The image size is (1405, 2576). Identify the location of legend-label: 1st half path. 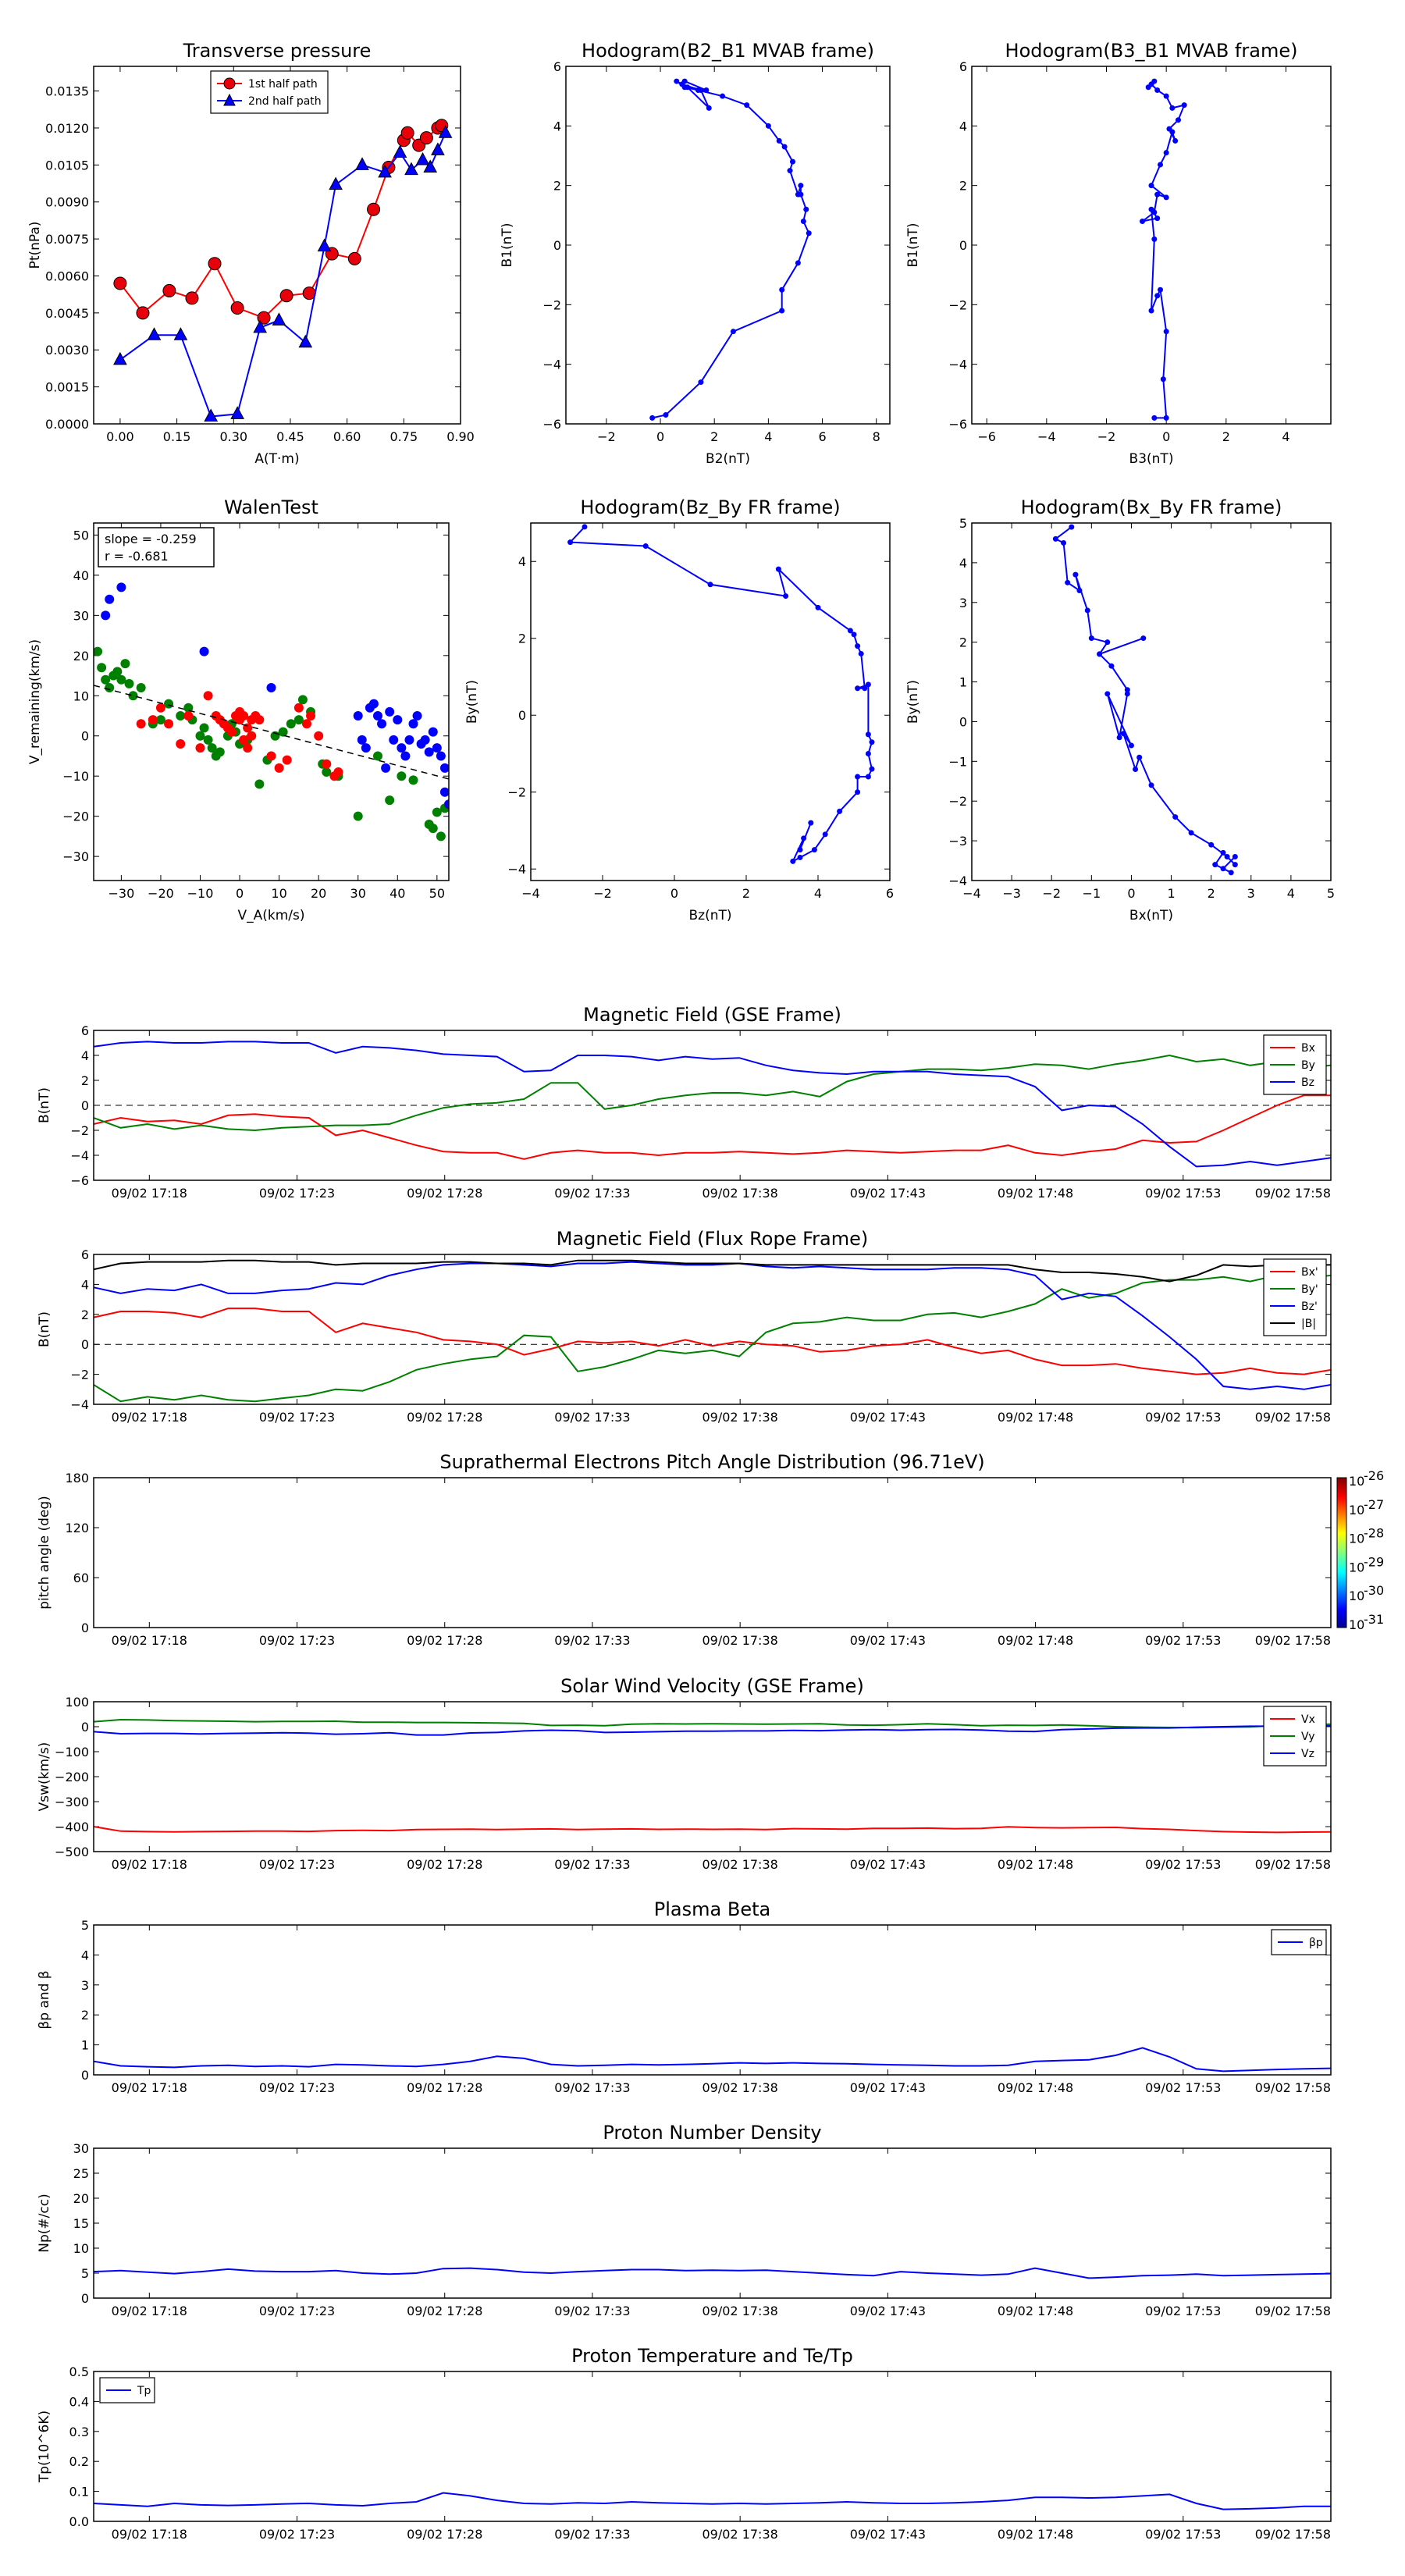
(283, 84).